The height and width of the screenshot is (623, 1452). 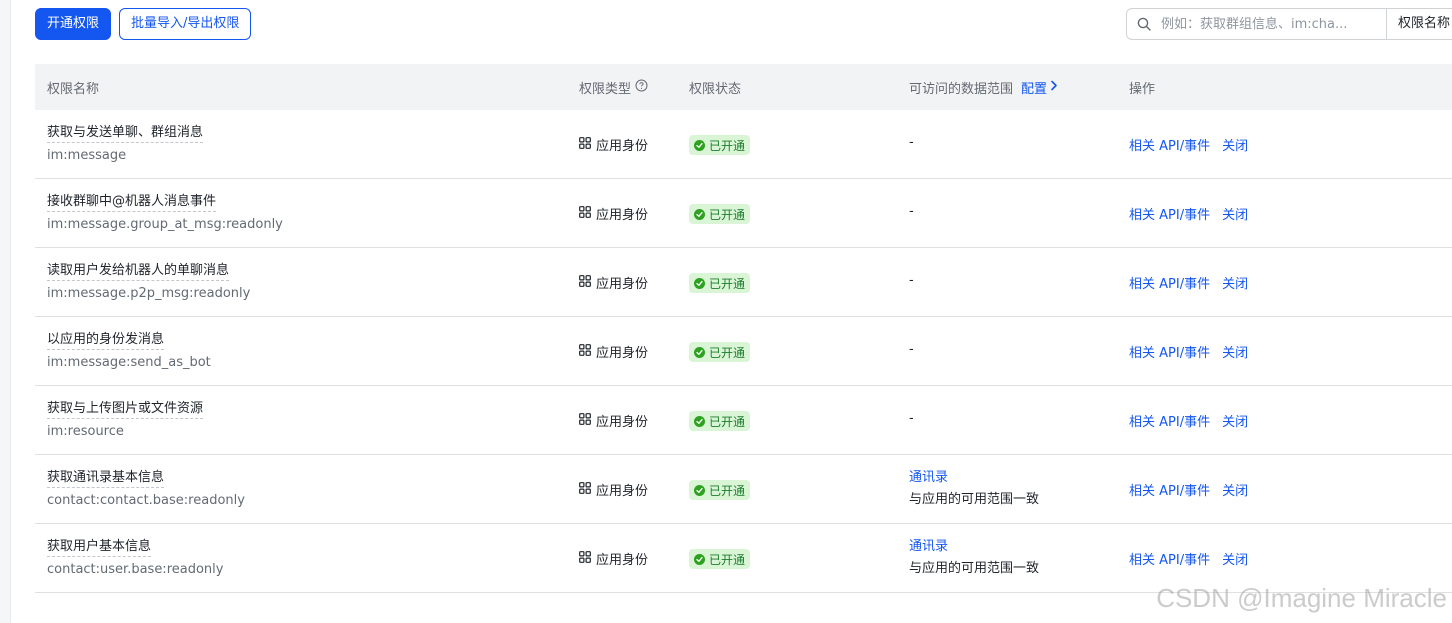 I want to click on permission-code: im:message.group_at_msg:readonly, so click(x=165, y=224).